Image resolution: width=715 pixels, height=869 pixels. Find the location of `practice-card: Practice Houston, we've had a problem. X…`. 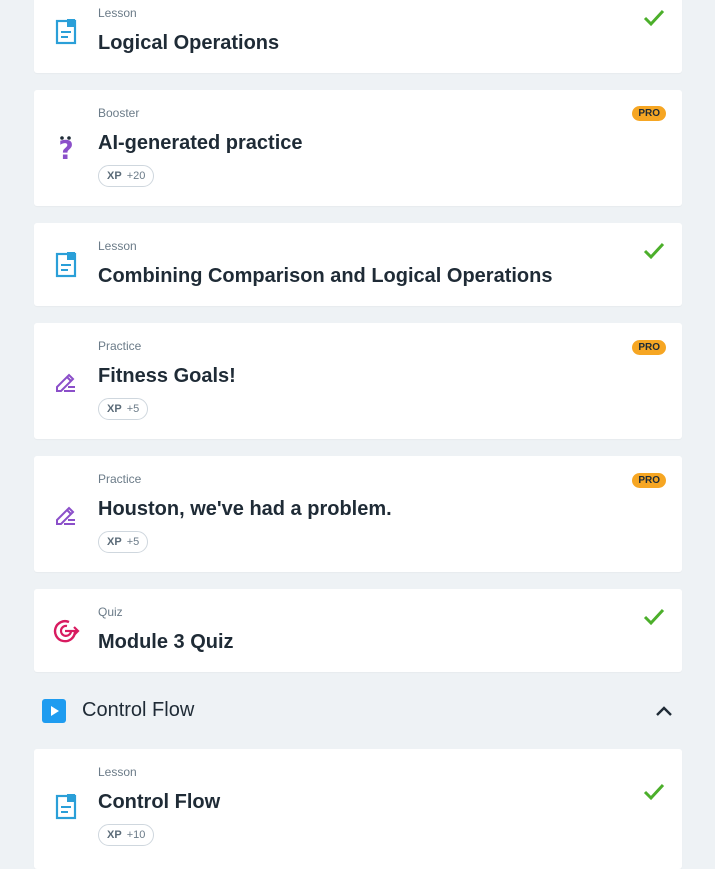

practice-card: Practice Houston, we've had a problem. X… is located at coordinates (358, 514).